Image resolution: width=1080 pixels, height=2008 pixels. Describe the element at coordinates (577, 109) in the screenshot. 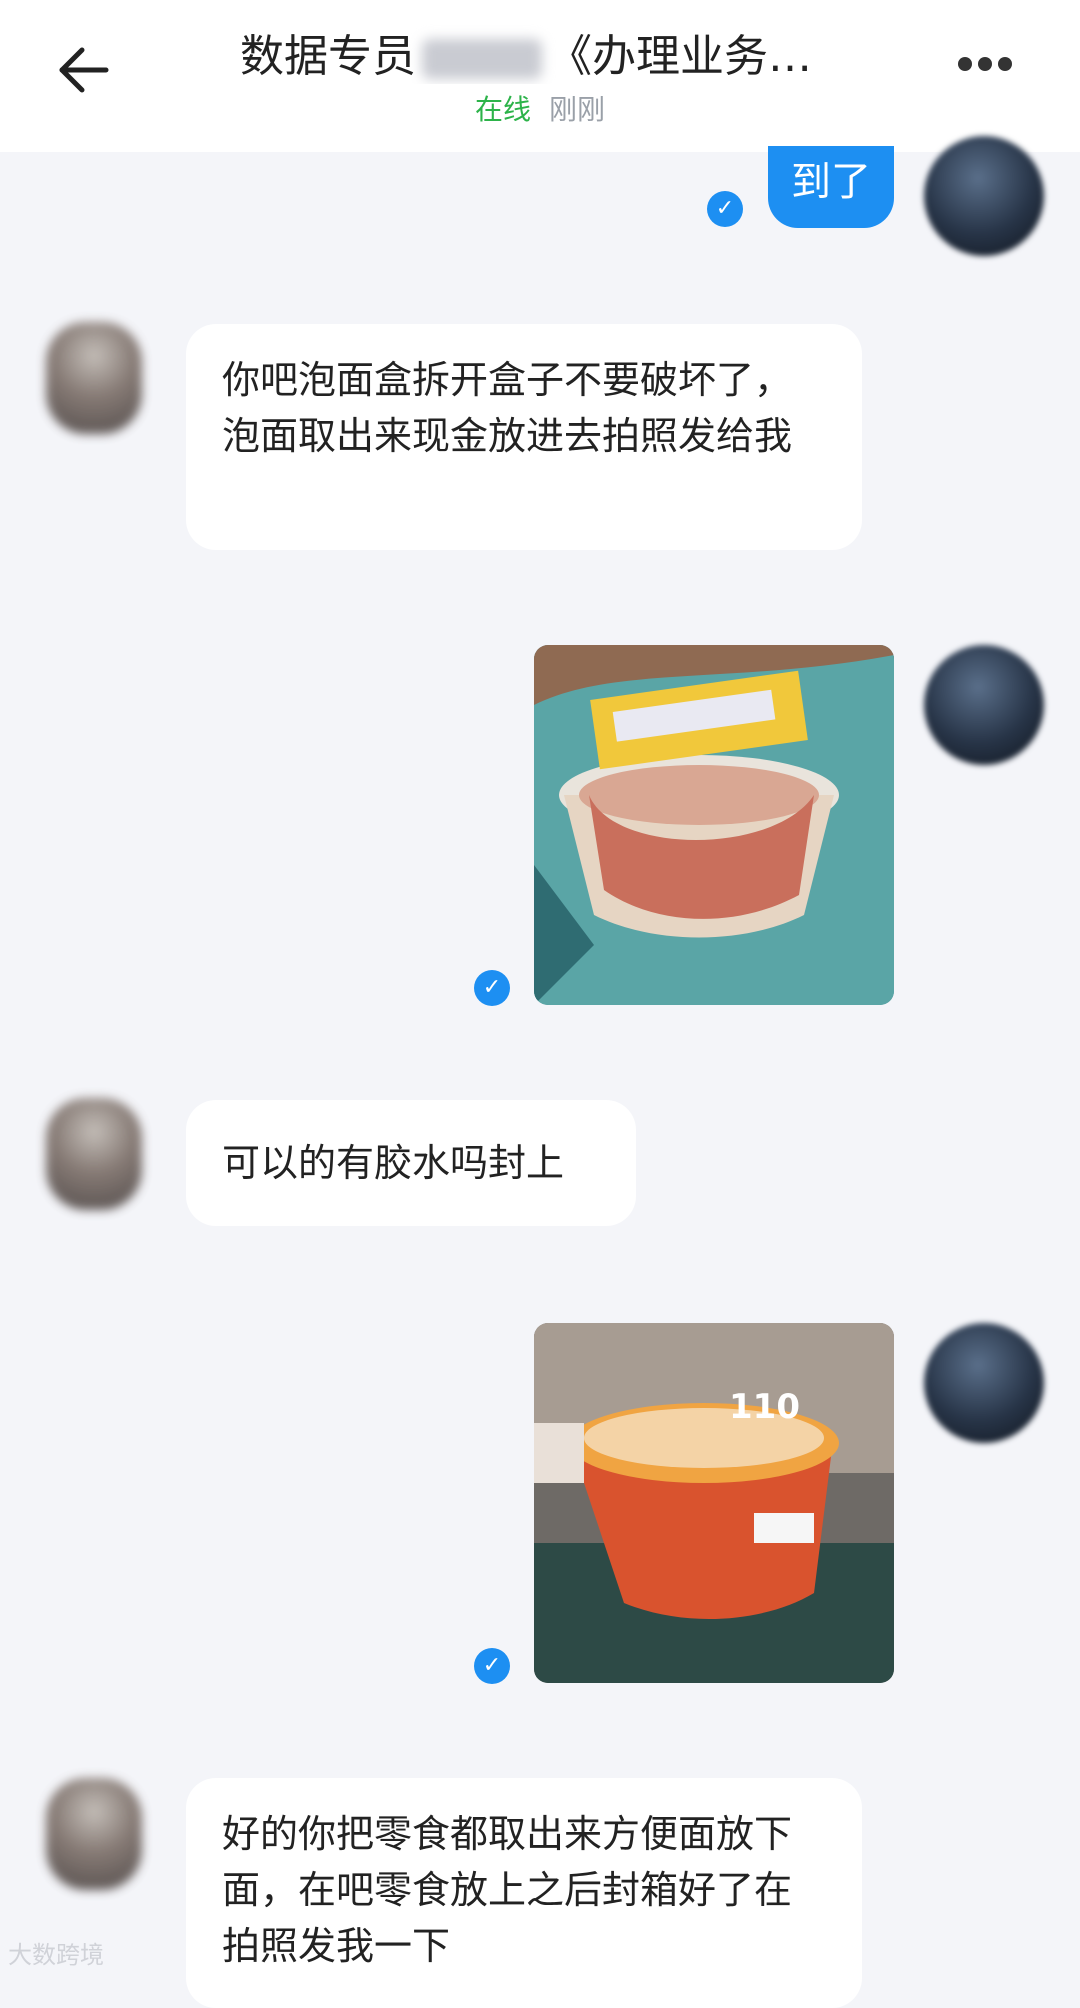

I see `last-seen: 刚刚` at that location.